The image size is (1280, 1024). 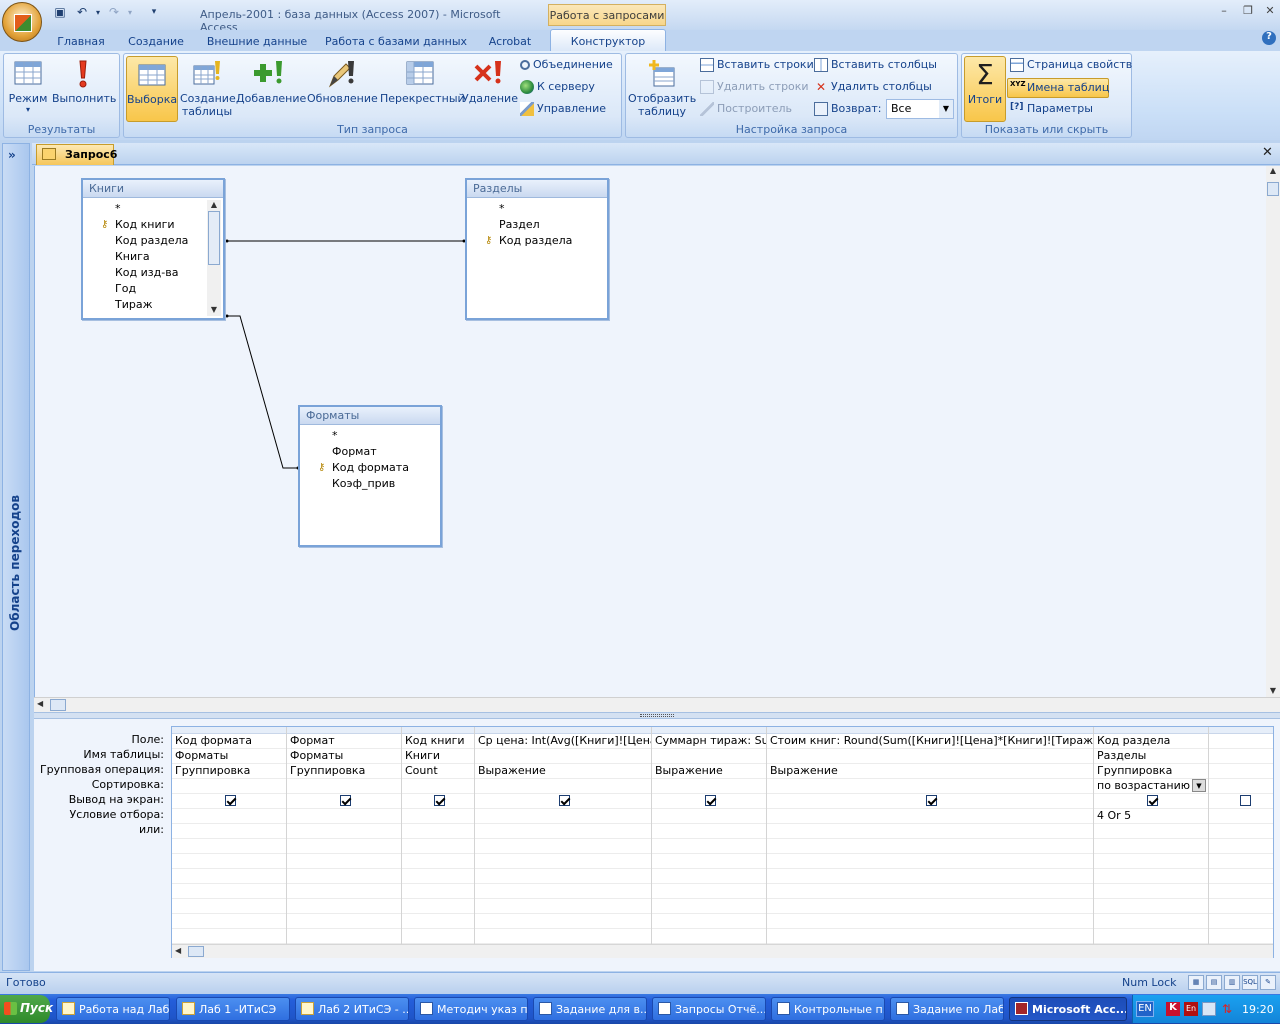 I want to click on design-view-icon: ✎, so click(x=1268, y=982).